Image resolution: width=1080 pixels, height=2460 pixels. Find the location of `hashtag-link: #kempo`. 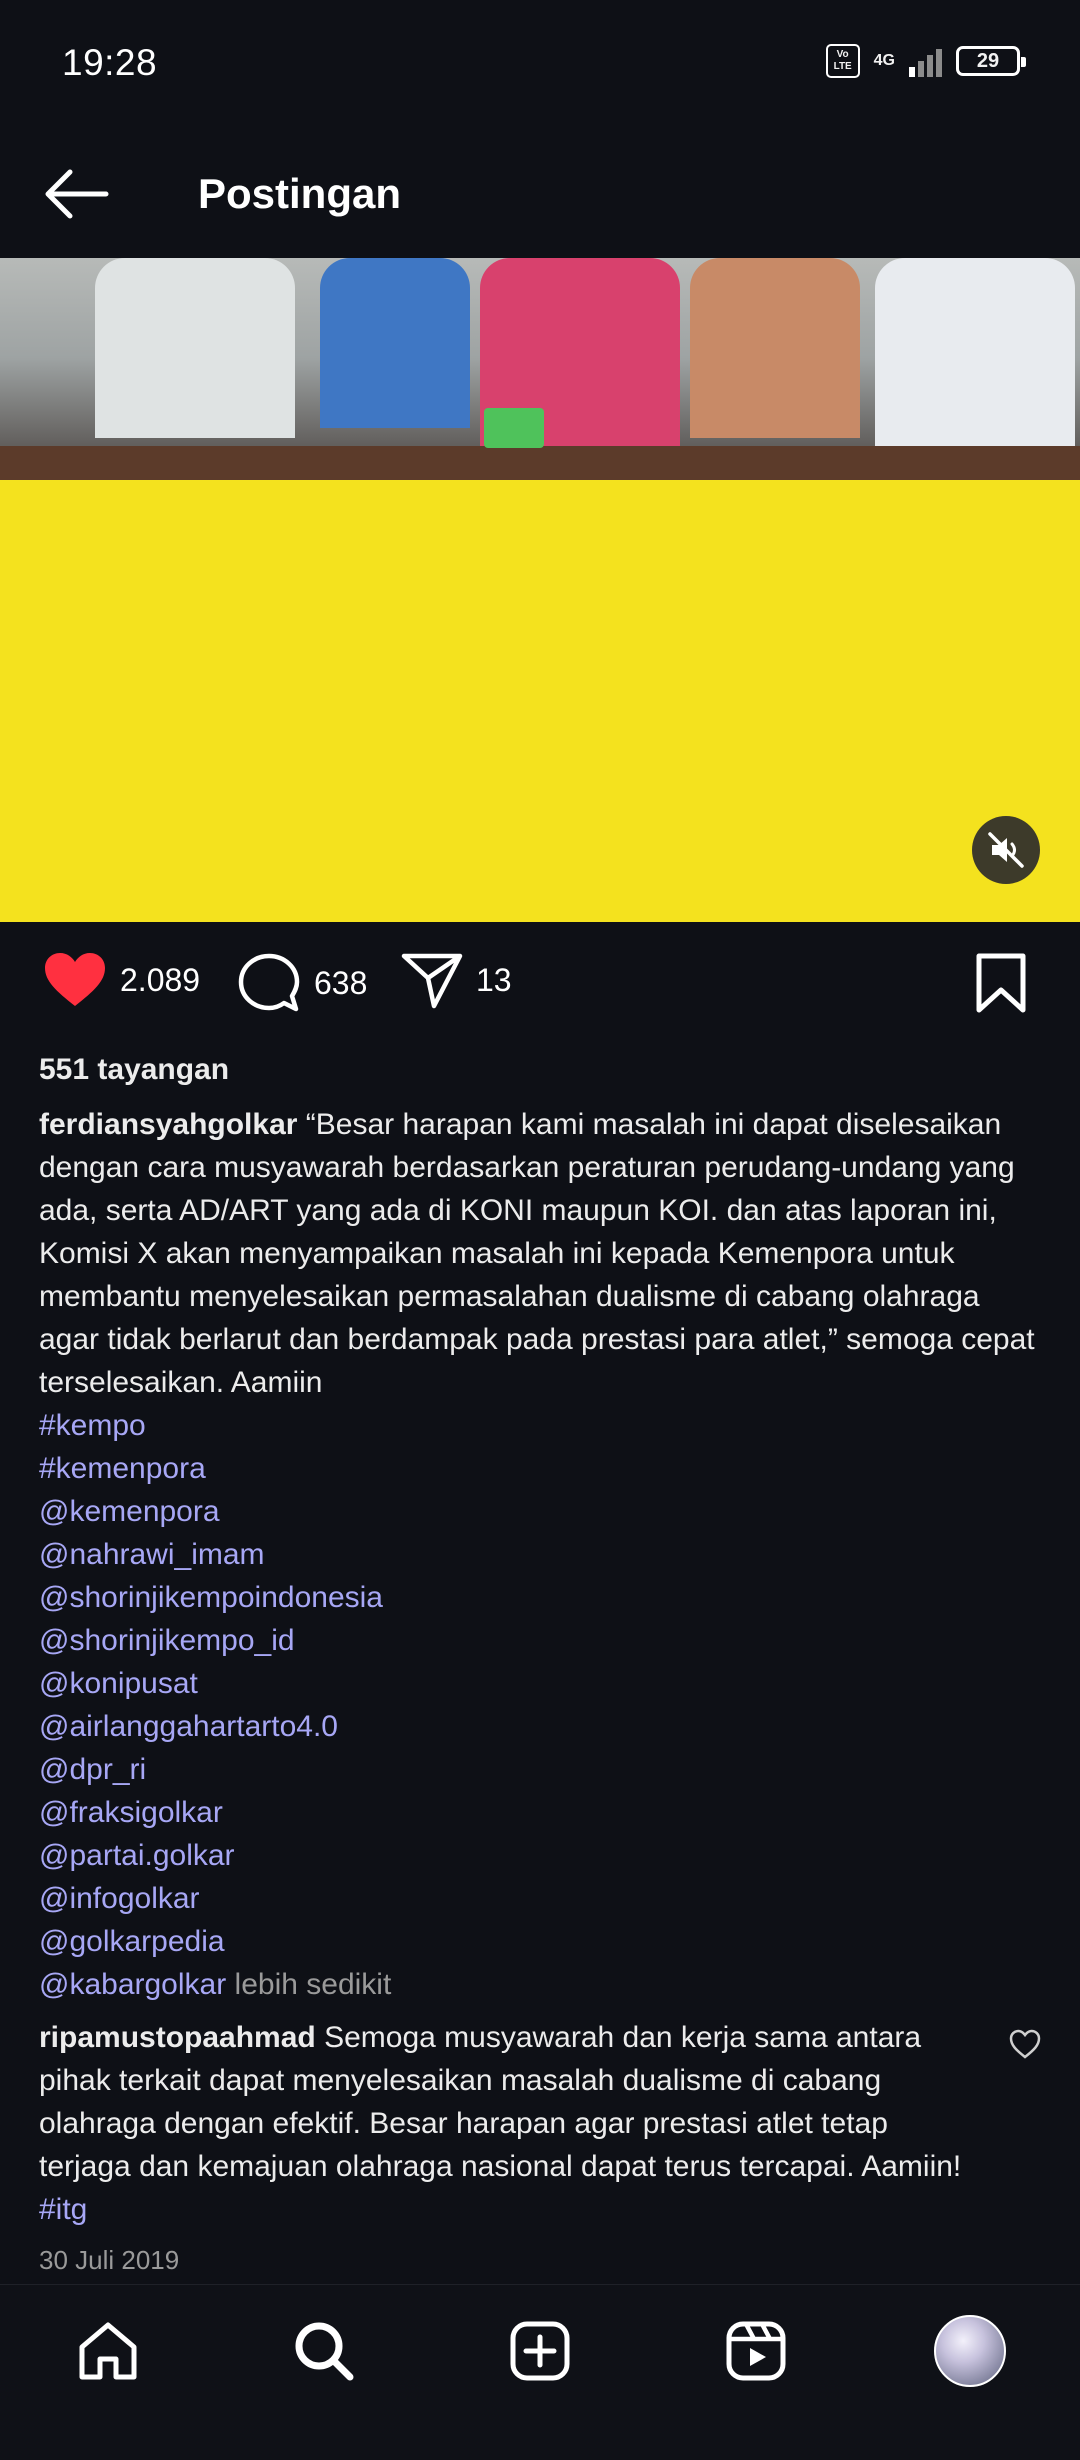

hashtag-link: #kempo is located at coordinates (541, 1425).